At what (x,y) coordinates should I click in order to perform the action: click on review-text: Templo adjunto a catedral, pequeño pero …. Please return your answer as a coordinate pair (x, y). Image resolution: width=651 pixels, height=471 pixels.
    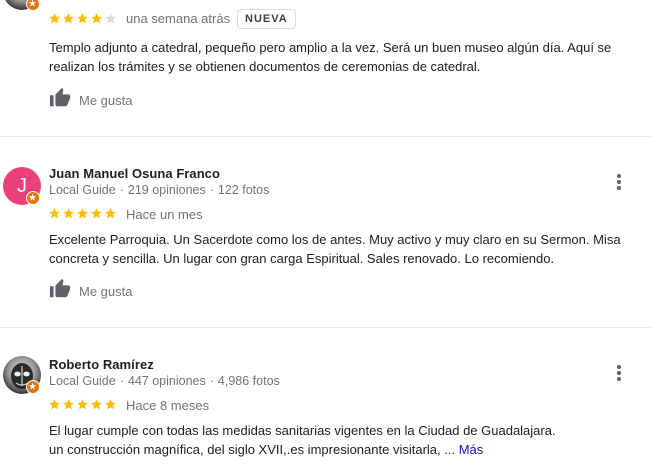
    Looking at the image, I should click on (330, 57).